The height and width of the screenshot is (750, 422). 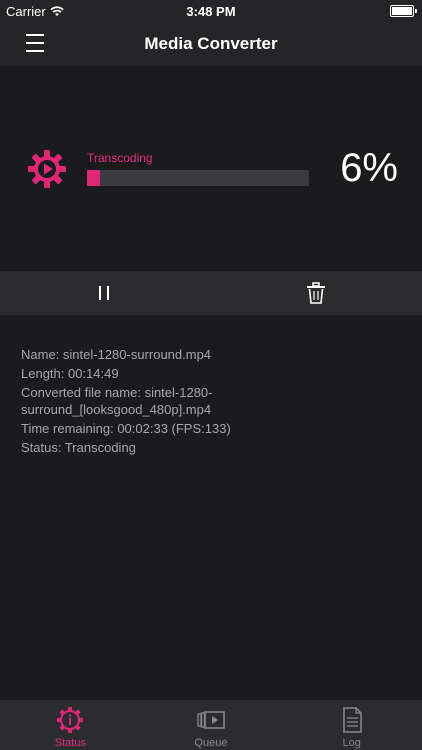 I want to click on tab-bar: Status Queue Log, so click(x=211, y=725).